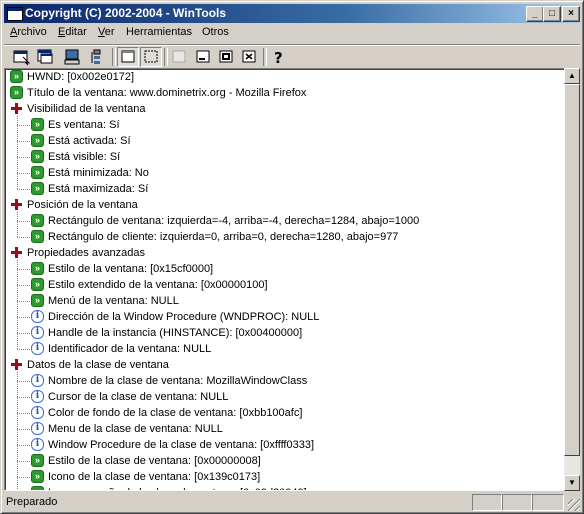 This screenshot has width=584, height=514. I want to click on minimize-window-icon, so click(203, 57).